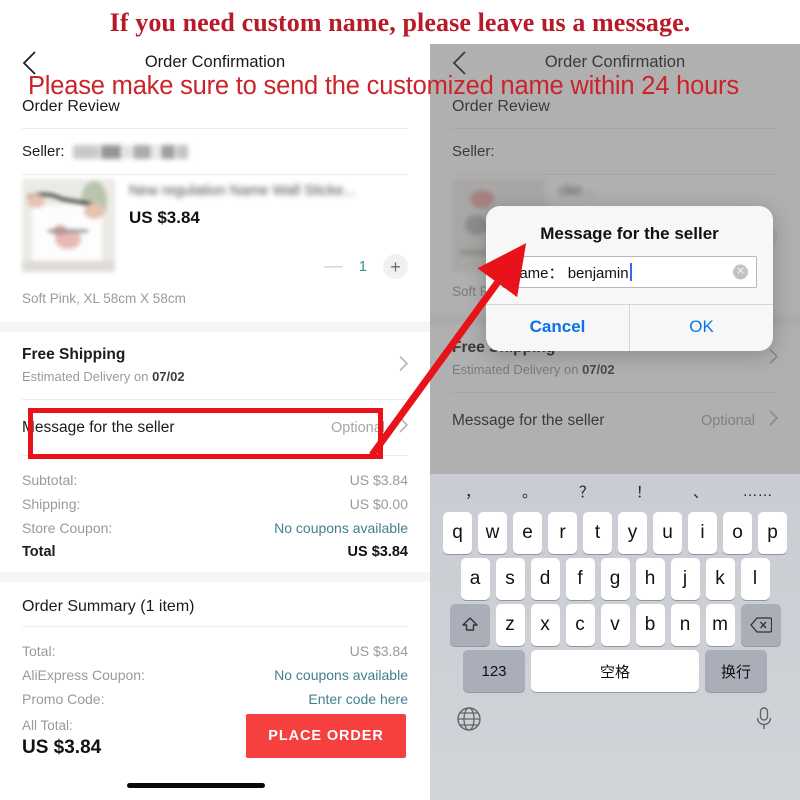 This screenshot has width=800, height=800. I want to click on backspace-icon, so click(760, 625).